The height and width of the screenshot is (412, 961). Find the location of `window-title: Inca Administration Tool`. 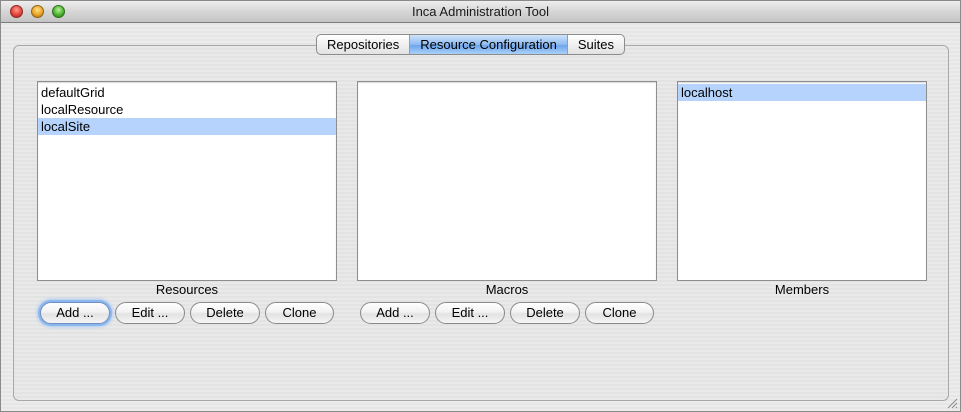

window-title: Inca Administration Tool is located at coordinates (480, 11).